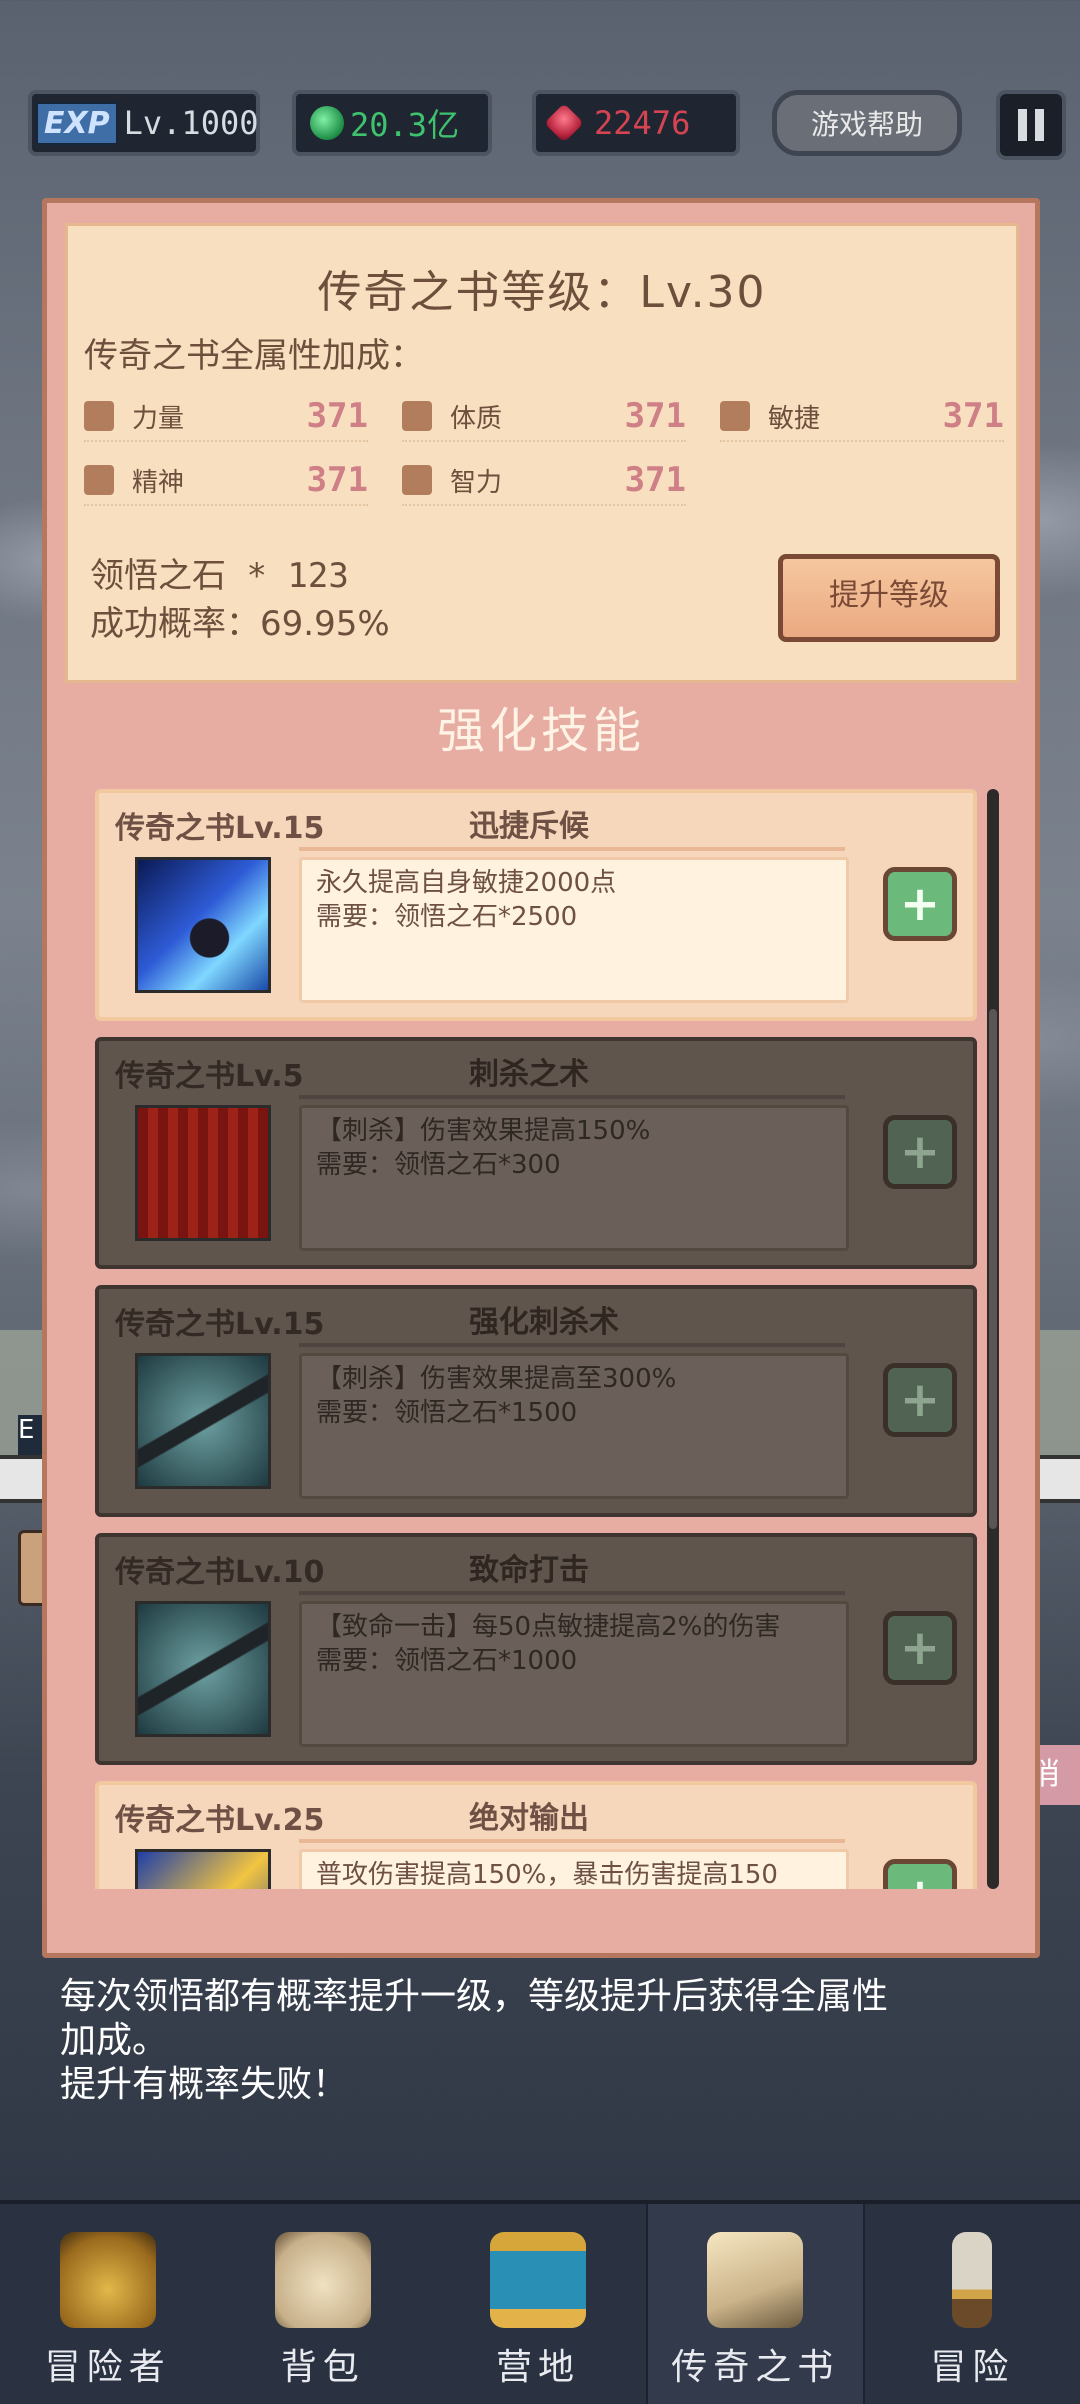 The height and width of the screenshot is (2404, 1080). I want to click on nav-backpack: 背包, so click(322, 2304).